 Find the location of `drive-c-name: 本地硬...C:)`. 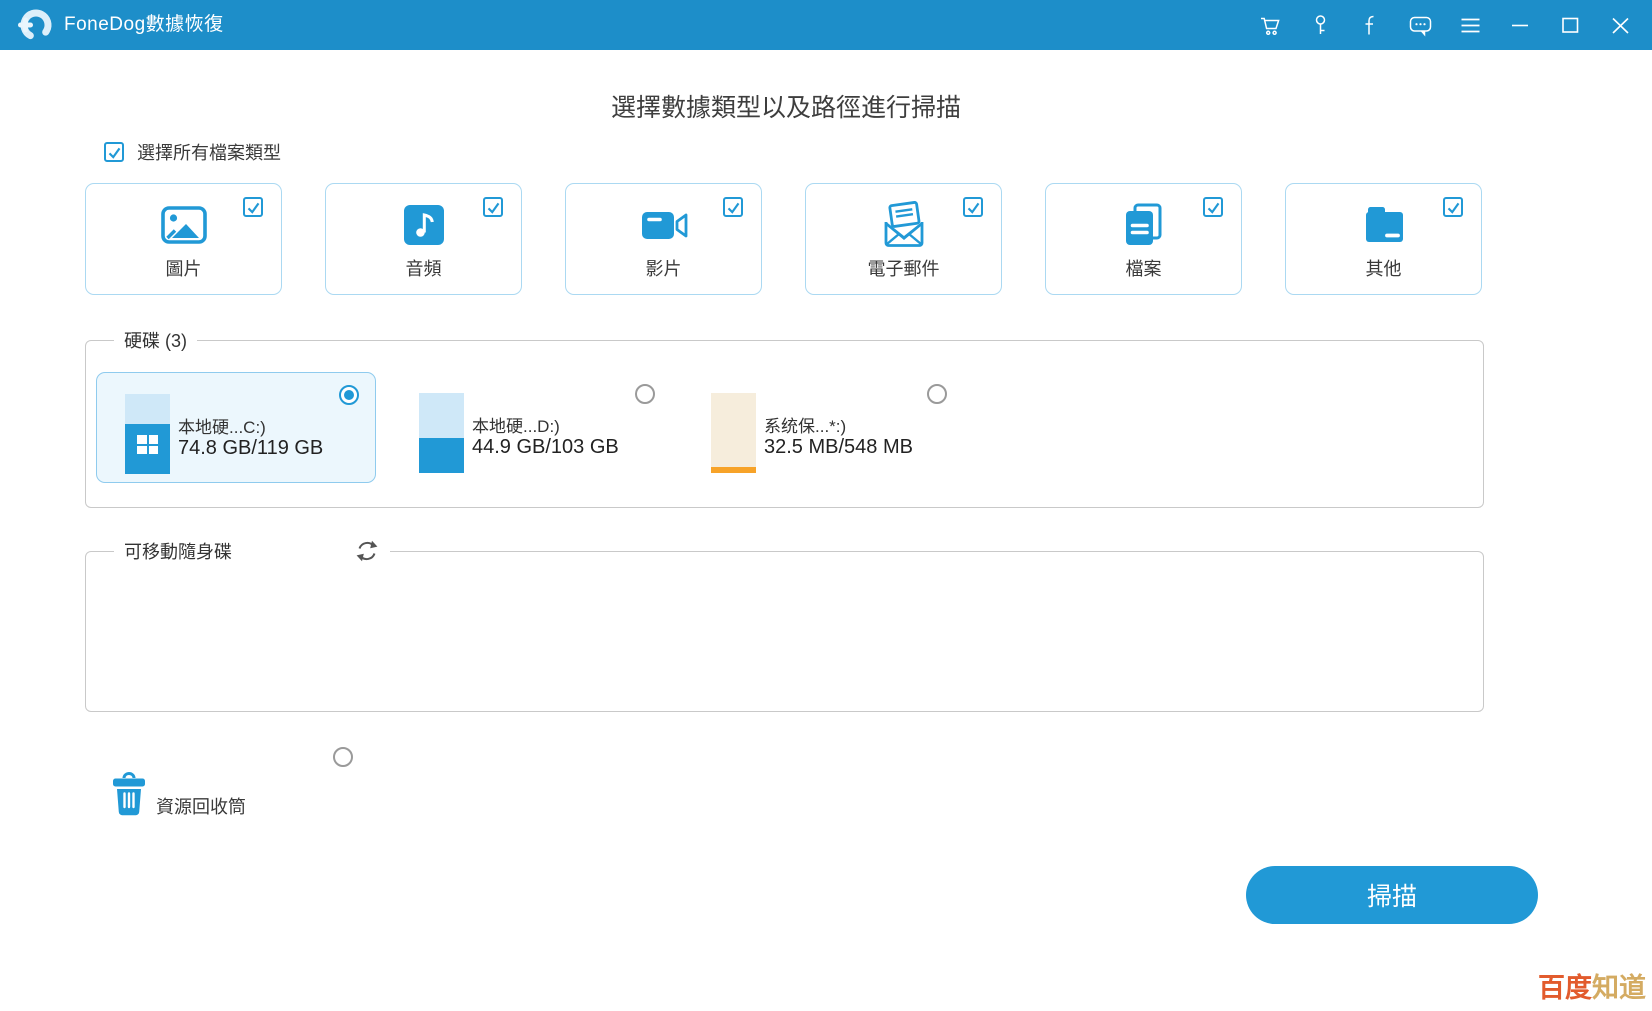

drive-c-name: 本地硬...C:) is located at coordinates (222, 427).